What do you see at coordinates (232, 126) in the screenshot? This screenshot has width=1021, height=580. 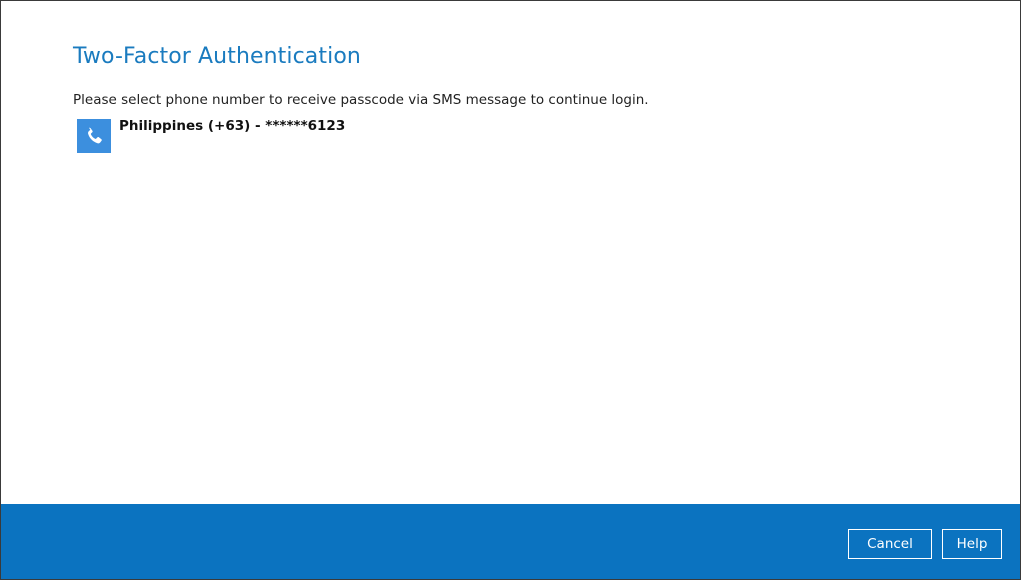 I see `phone-option-label: Philippines (+63) - ******6123` at bounding box center [232, 126].